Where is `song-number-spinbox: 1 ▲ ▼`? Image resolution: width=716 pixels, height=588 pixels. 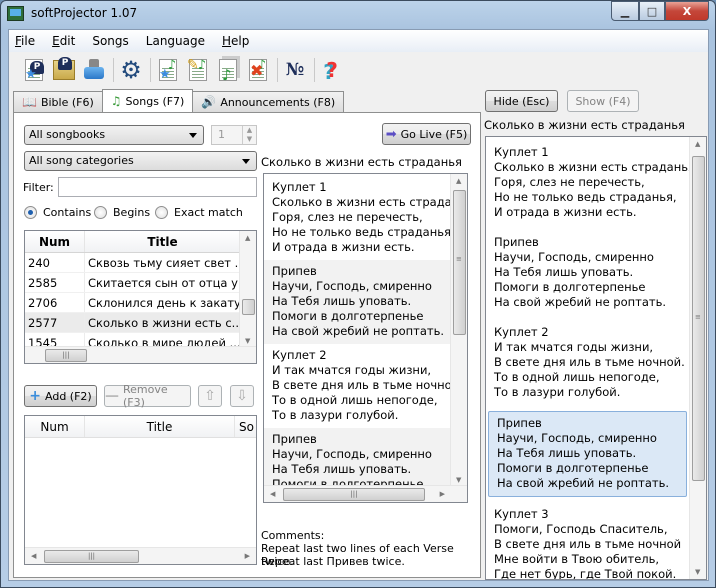
song-number-spinbox: 1 ▲ ▼ is located at coordinates (234, 135).